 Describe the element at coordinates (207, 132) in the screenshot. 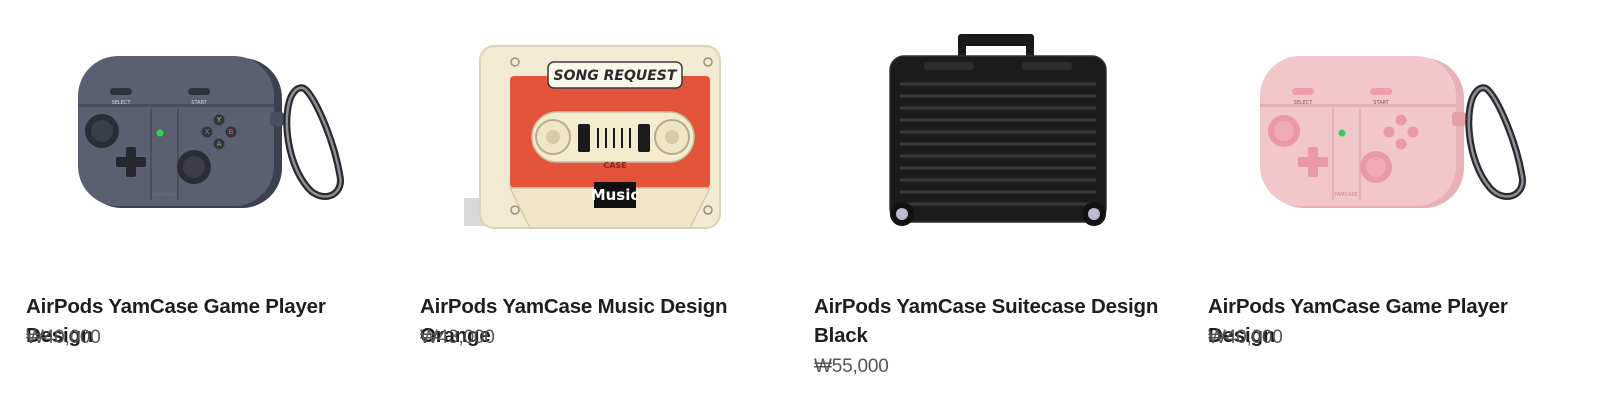

I see `svg-text: X` at that location.